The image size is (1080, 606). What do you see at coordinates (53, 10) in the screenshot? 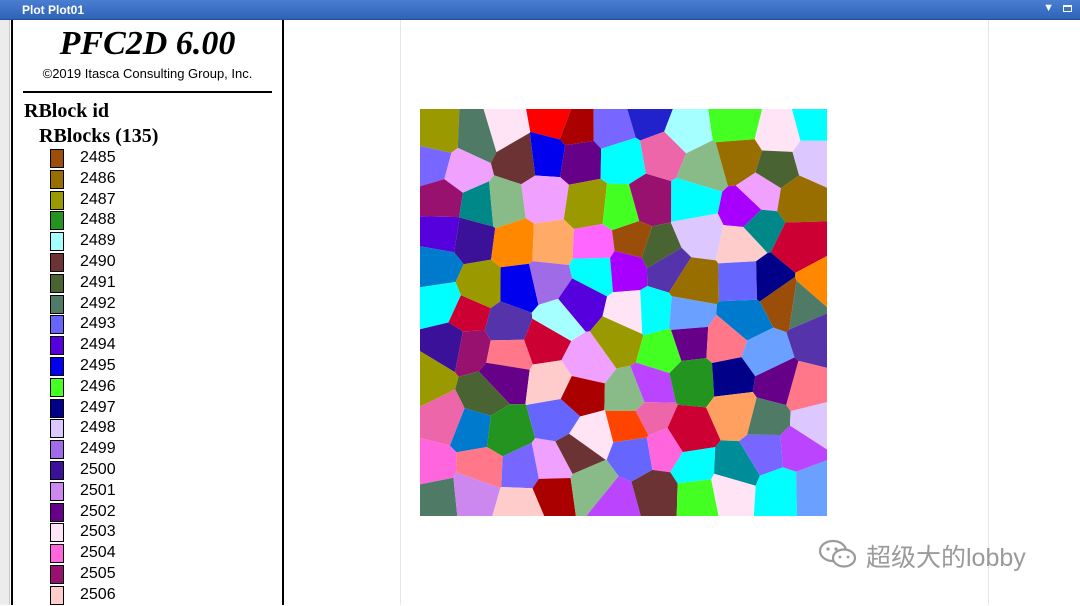
I see `window-title: Plot Plot01` at bounding box center [53, 10].